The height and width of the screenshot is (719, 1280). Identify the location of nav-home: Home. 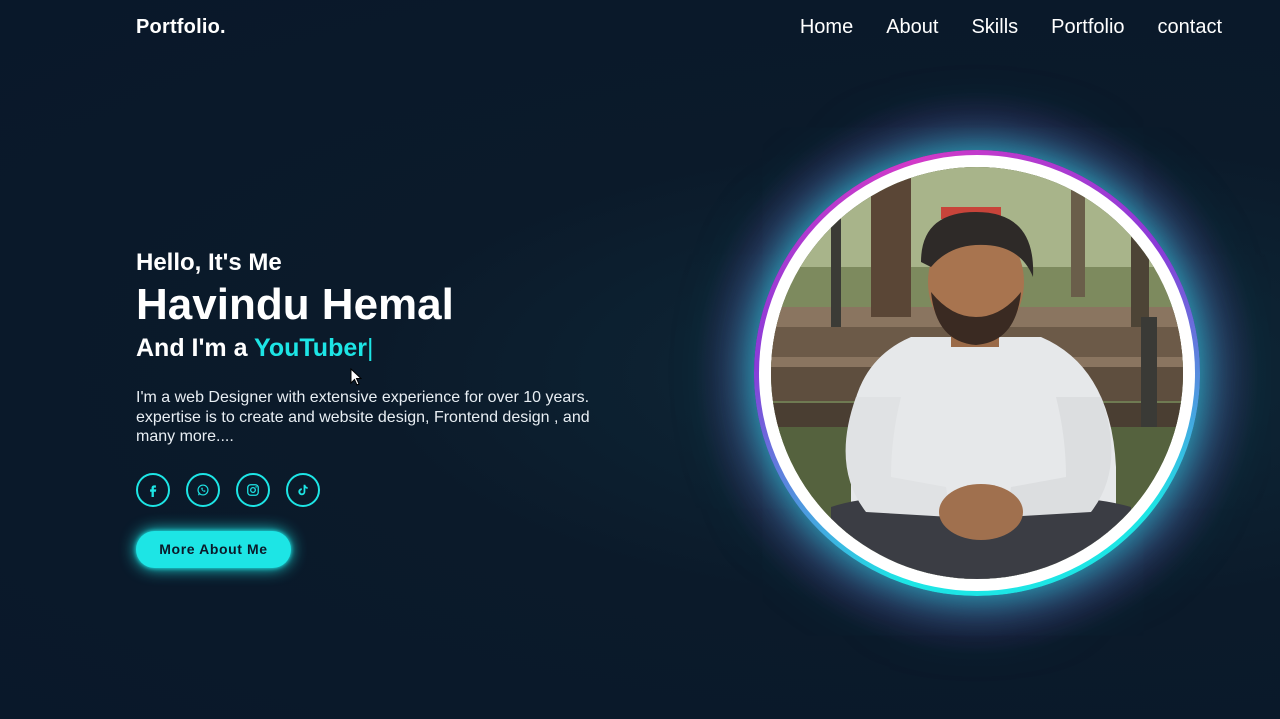
(826, 27).